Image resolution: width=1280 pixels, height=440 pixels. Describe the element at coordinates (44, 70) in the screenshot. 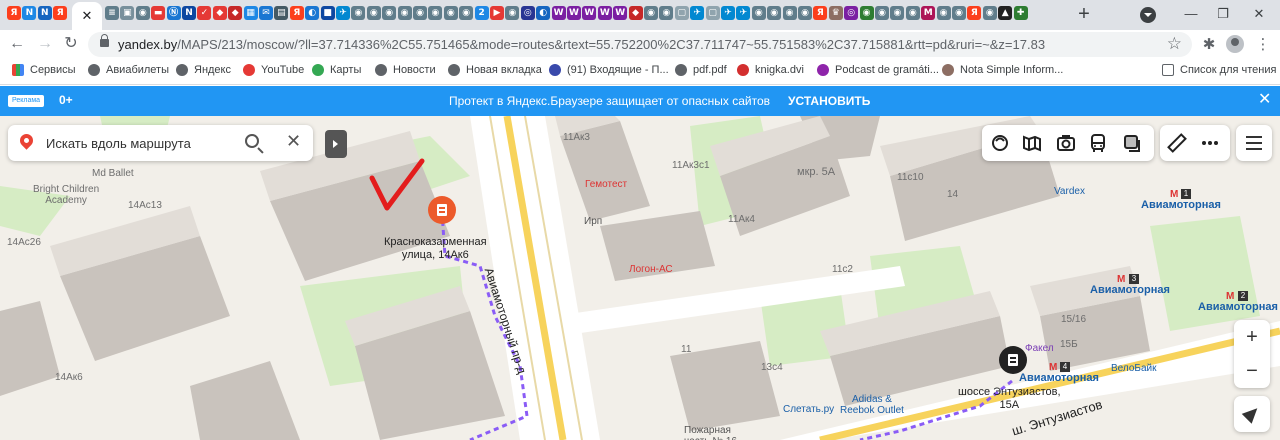

I see `bookmark-item: Сервисы` at that location.